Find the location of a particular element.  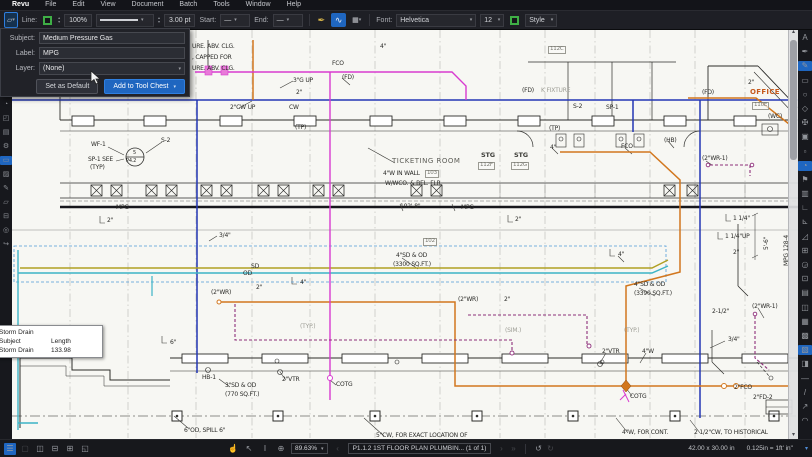

properties-icon: ▭ is located at coordinates (6, 160).